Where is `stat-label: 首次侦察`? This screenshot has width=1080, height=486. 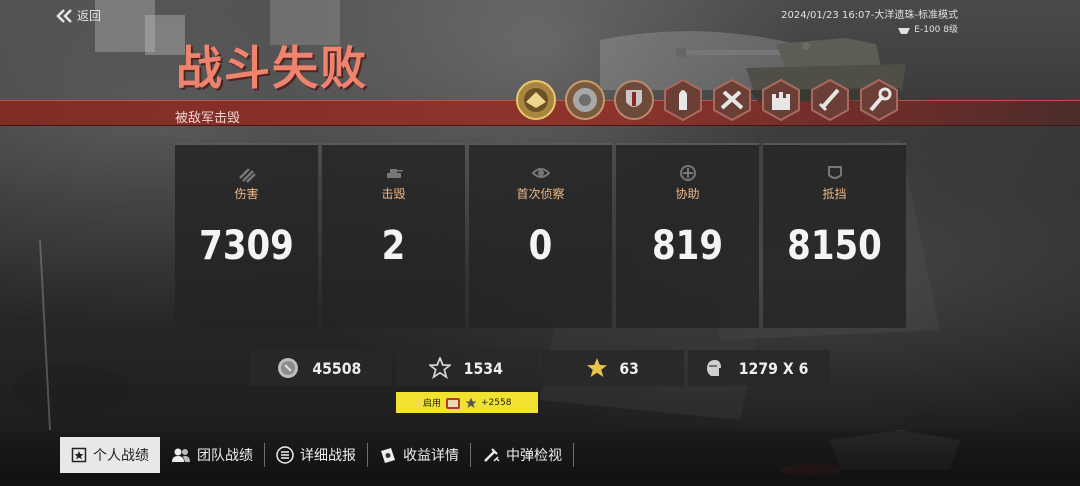
stat-label: 首次侦察 is located at coordinates (540, 194).